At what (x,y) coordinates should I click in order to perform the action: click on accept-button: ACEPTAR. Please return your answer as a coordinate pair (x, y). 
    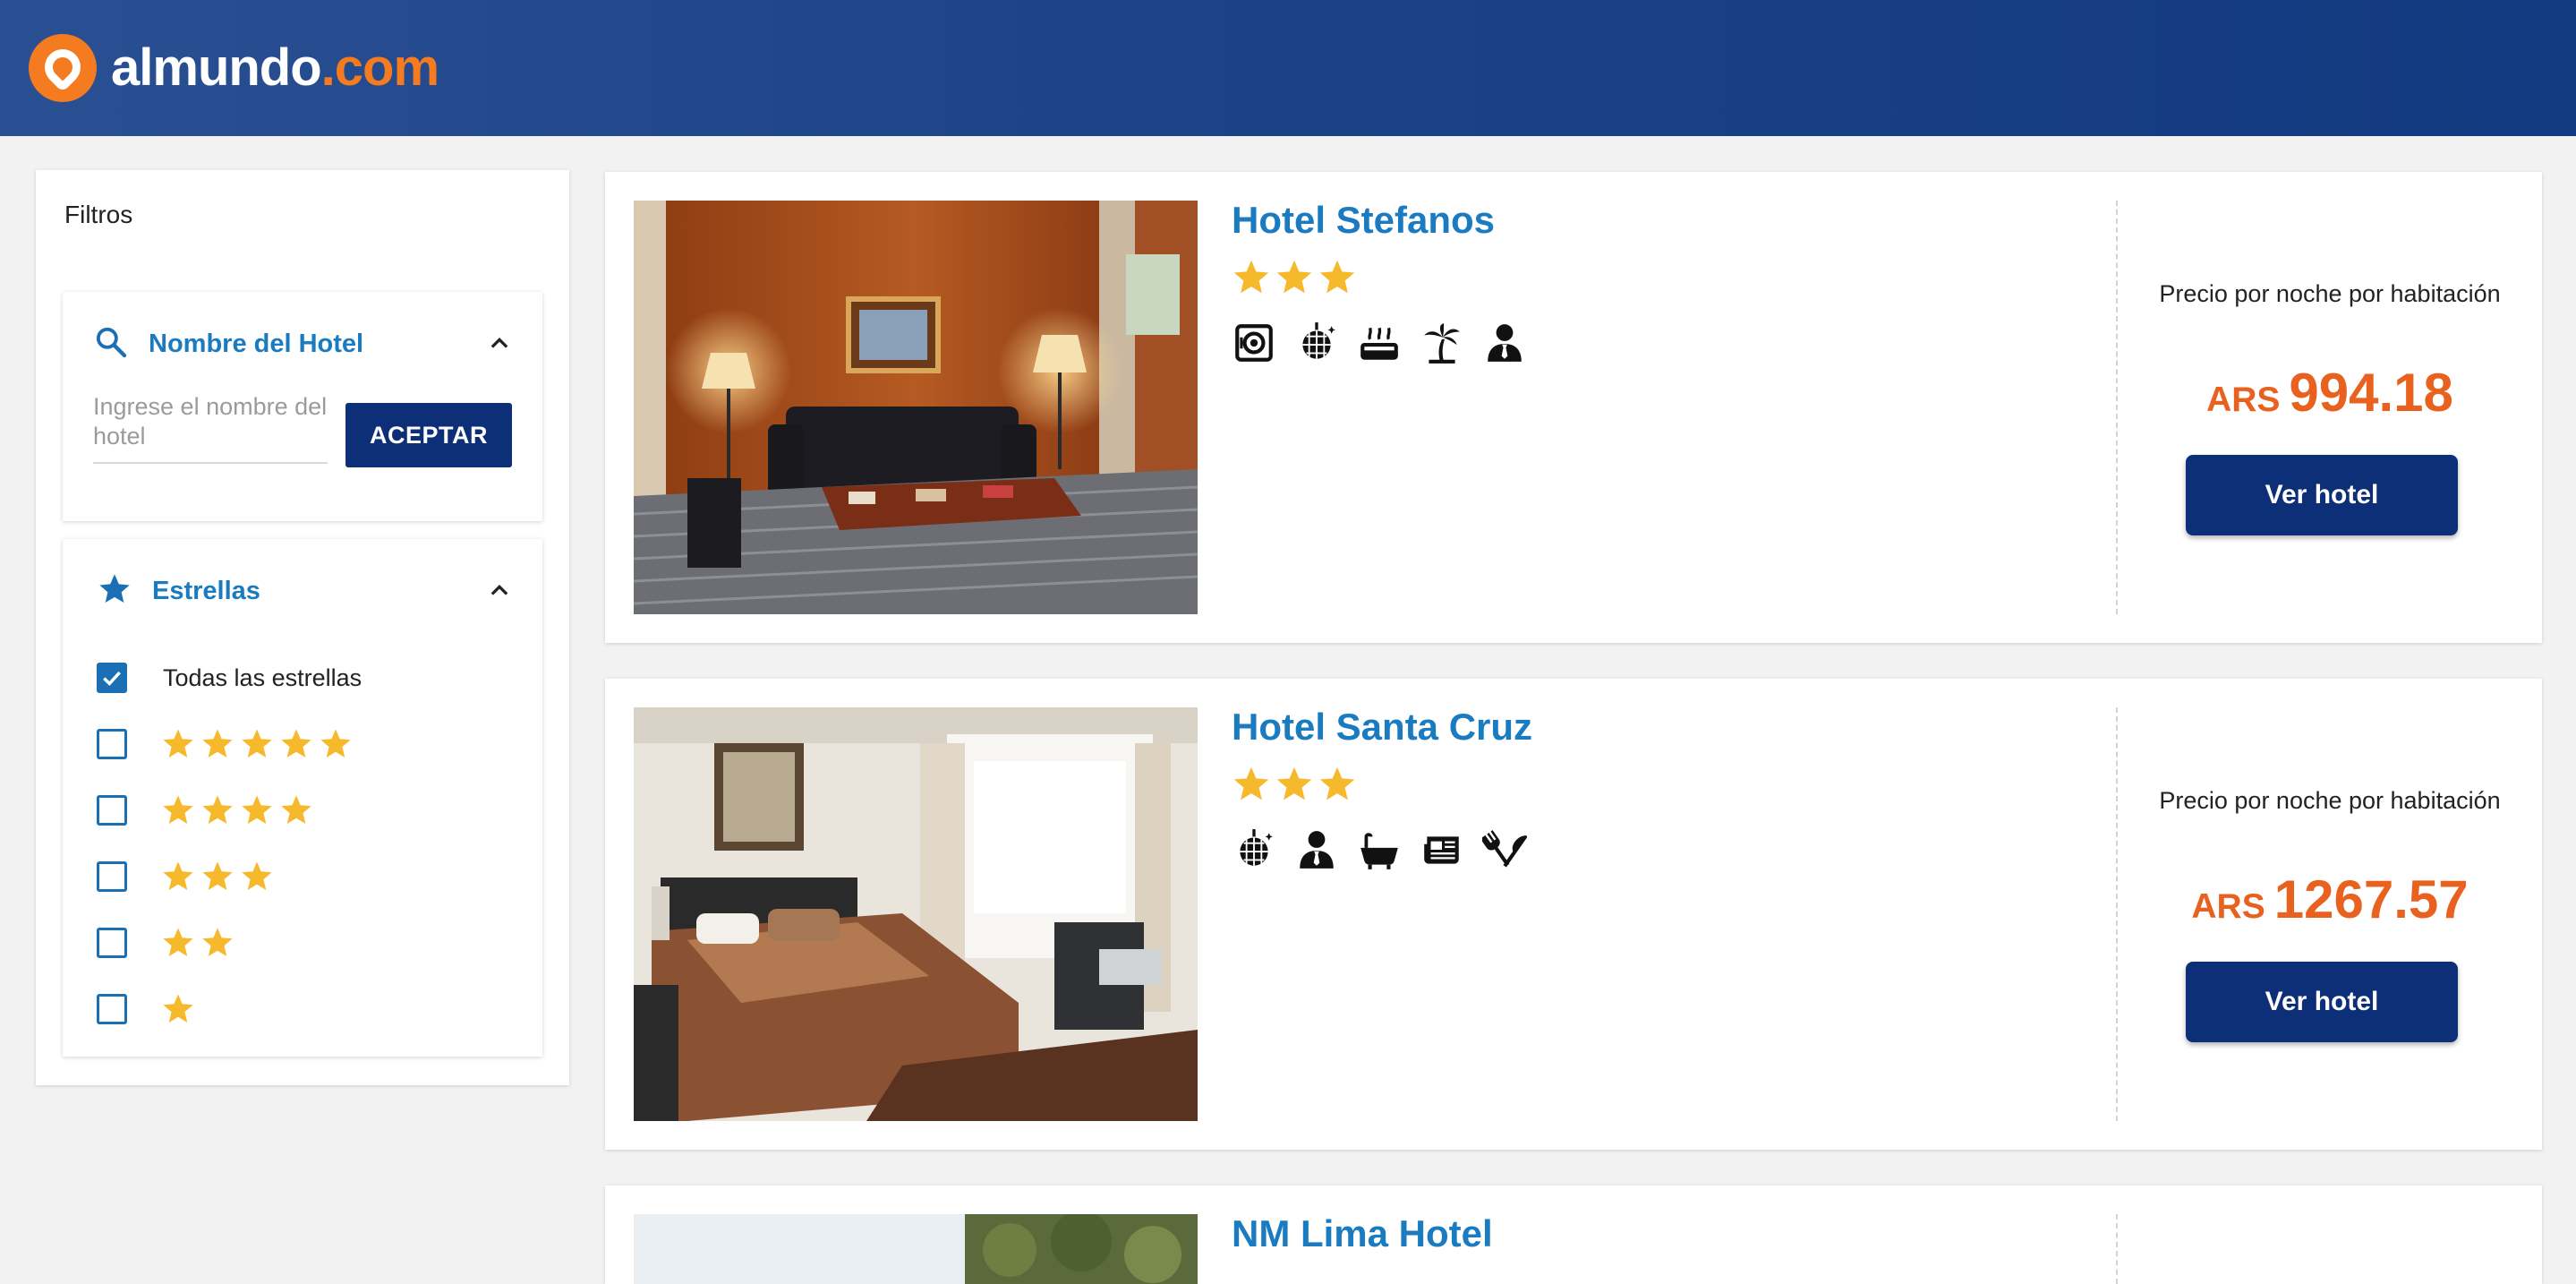
    Looking at the image, I should click on (428, 435).